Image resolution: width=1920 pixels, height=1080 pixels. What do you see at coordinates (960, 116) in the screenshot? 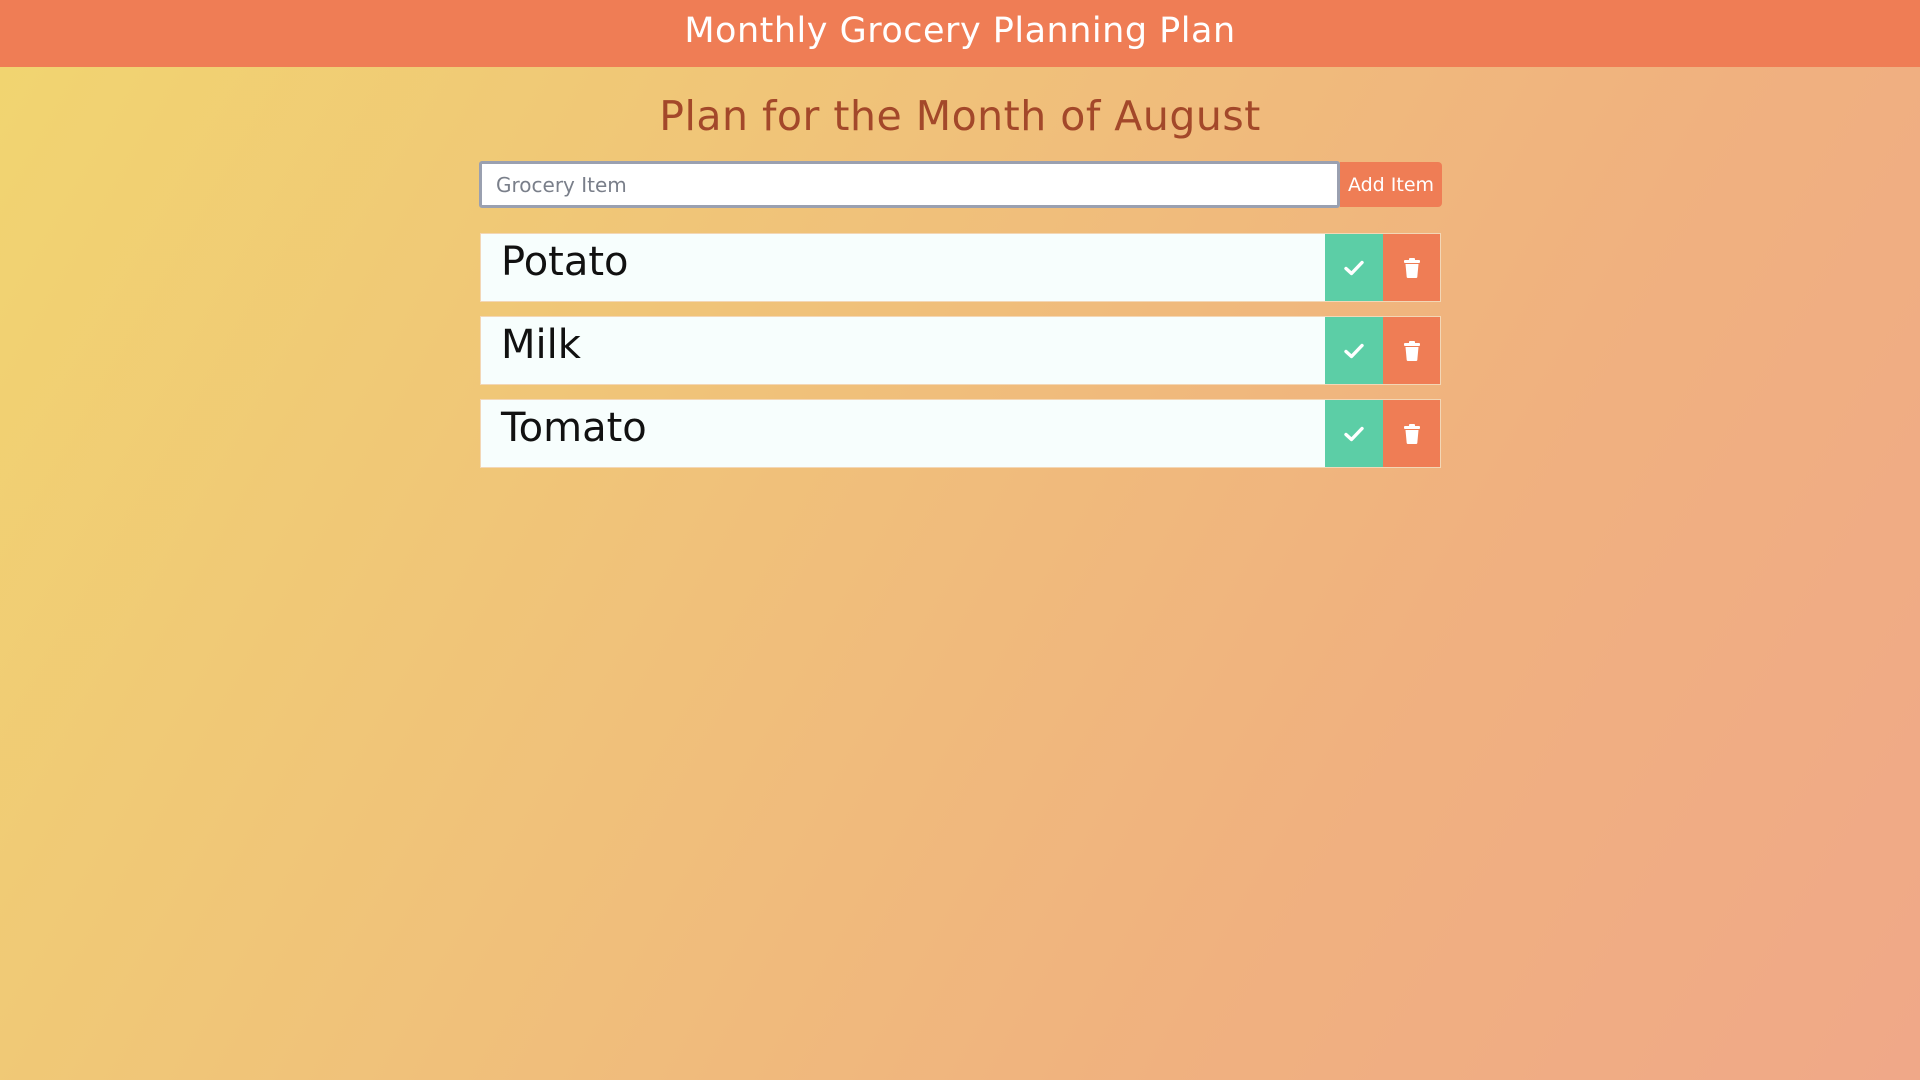
I see `plan-subtitle: Plan for the Month of August` at bounding box center [960, 116].